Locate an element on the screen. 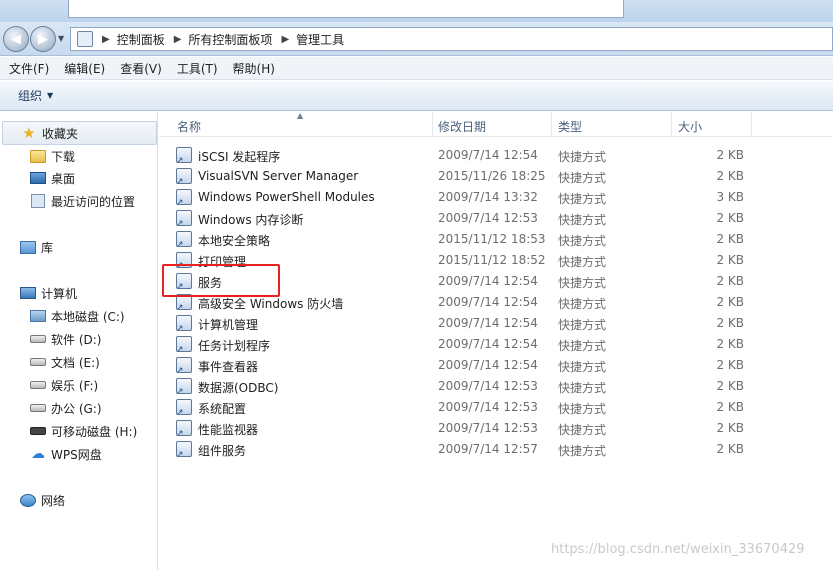 This screenshot has width=833, height=570. file-name: 系统配置 is located at coordinates (222, 409).